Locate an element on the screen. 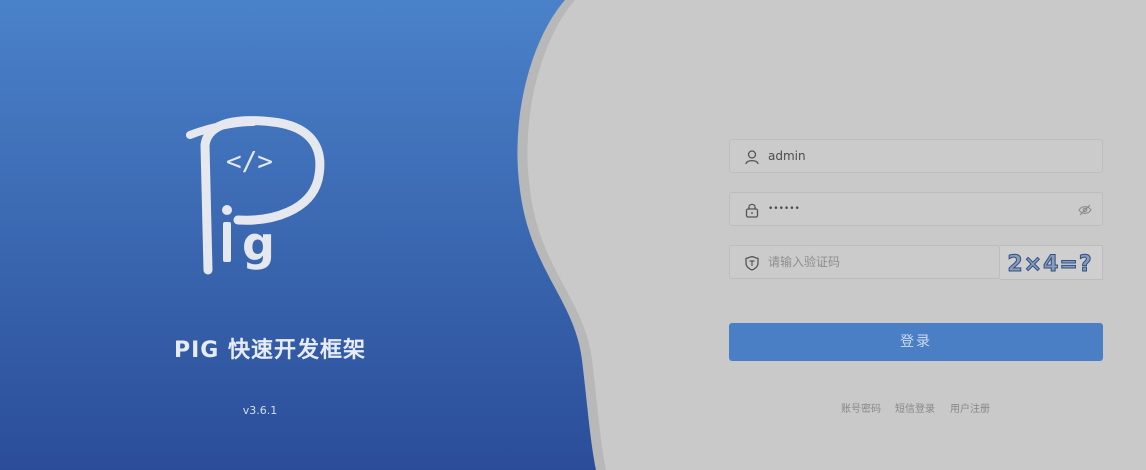 This screenshot has height=470, width=1146. user-icon is located at coordinates (752, 157).